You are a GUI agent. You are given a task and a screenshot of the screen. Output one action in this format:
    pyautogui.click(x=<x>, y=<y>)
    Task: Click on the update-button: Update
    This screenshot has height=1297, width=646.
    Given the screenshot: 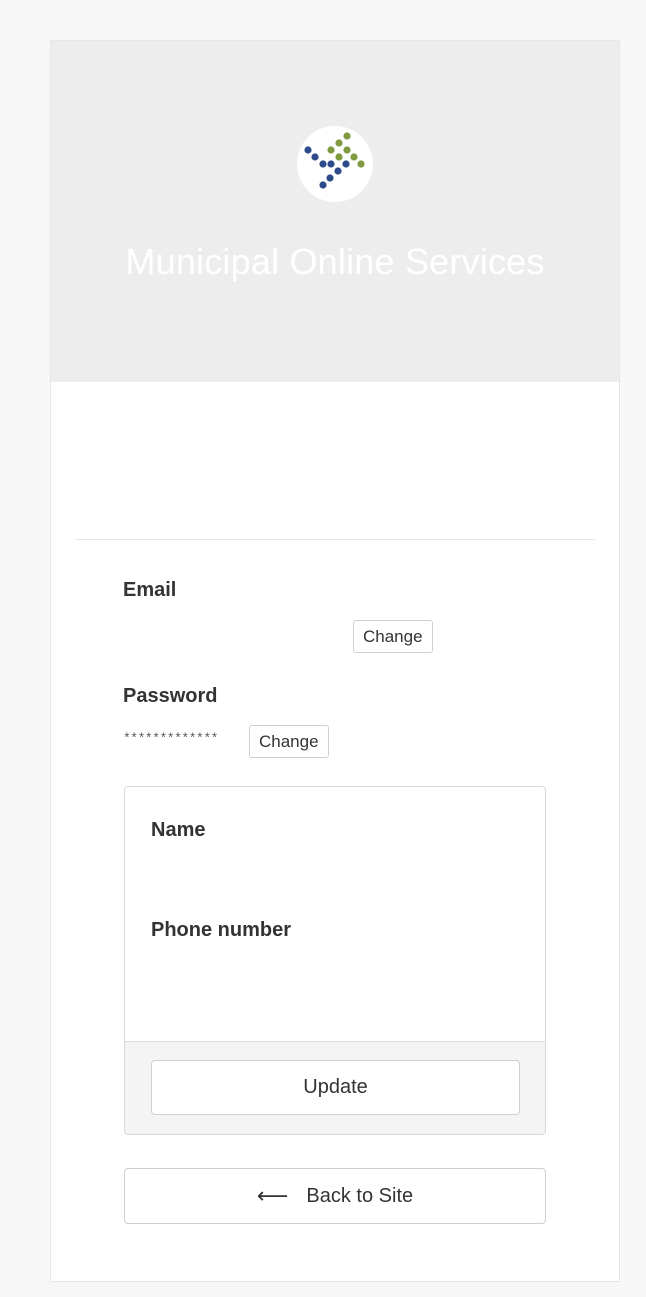 What is the action you would take?
    pyautogui.click(x=335, y=1087)
    